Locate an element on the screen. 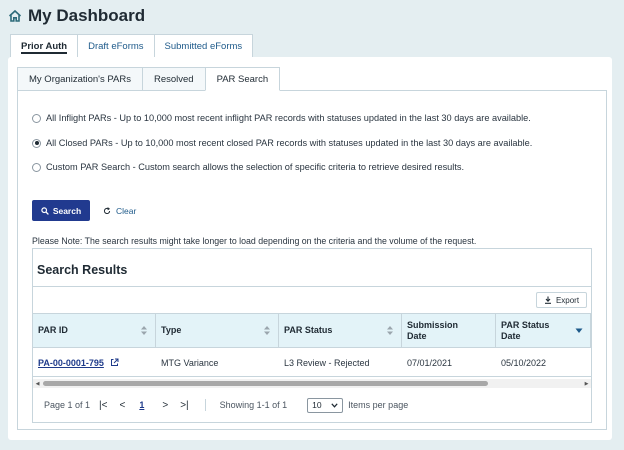  cell-type: MTG Variance is located at coordinates (190, 362).